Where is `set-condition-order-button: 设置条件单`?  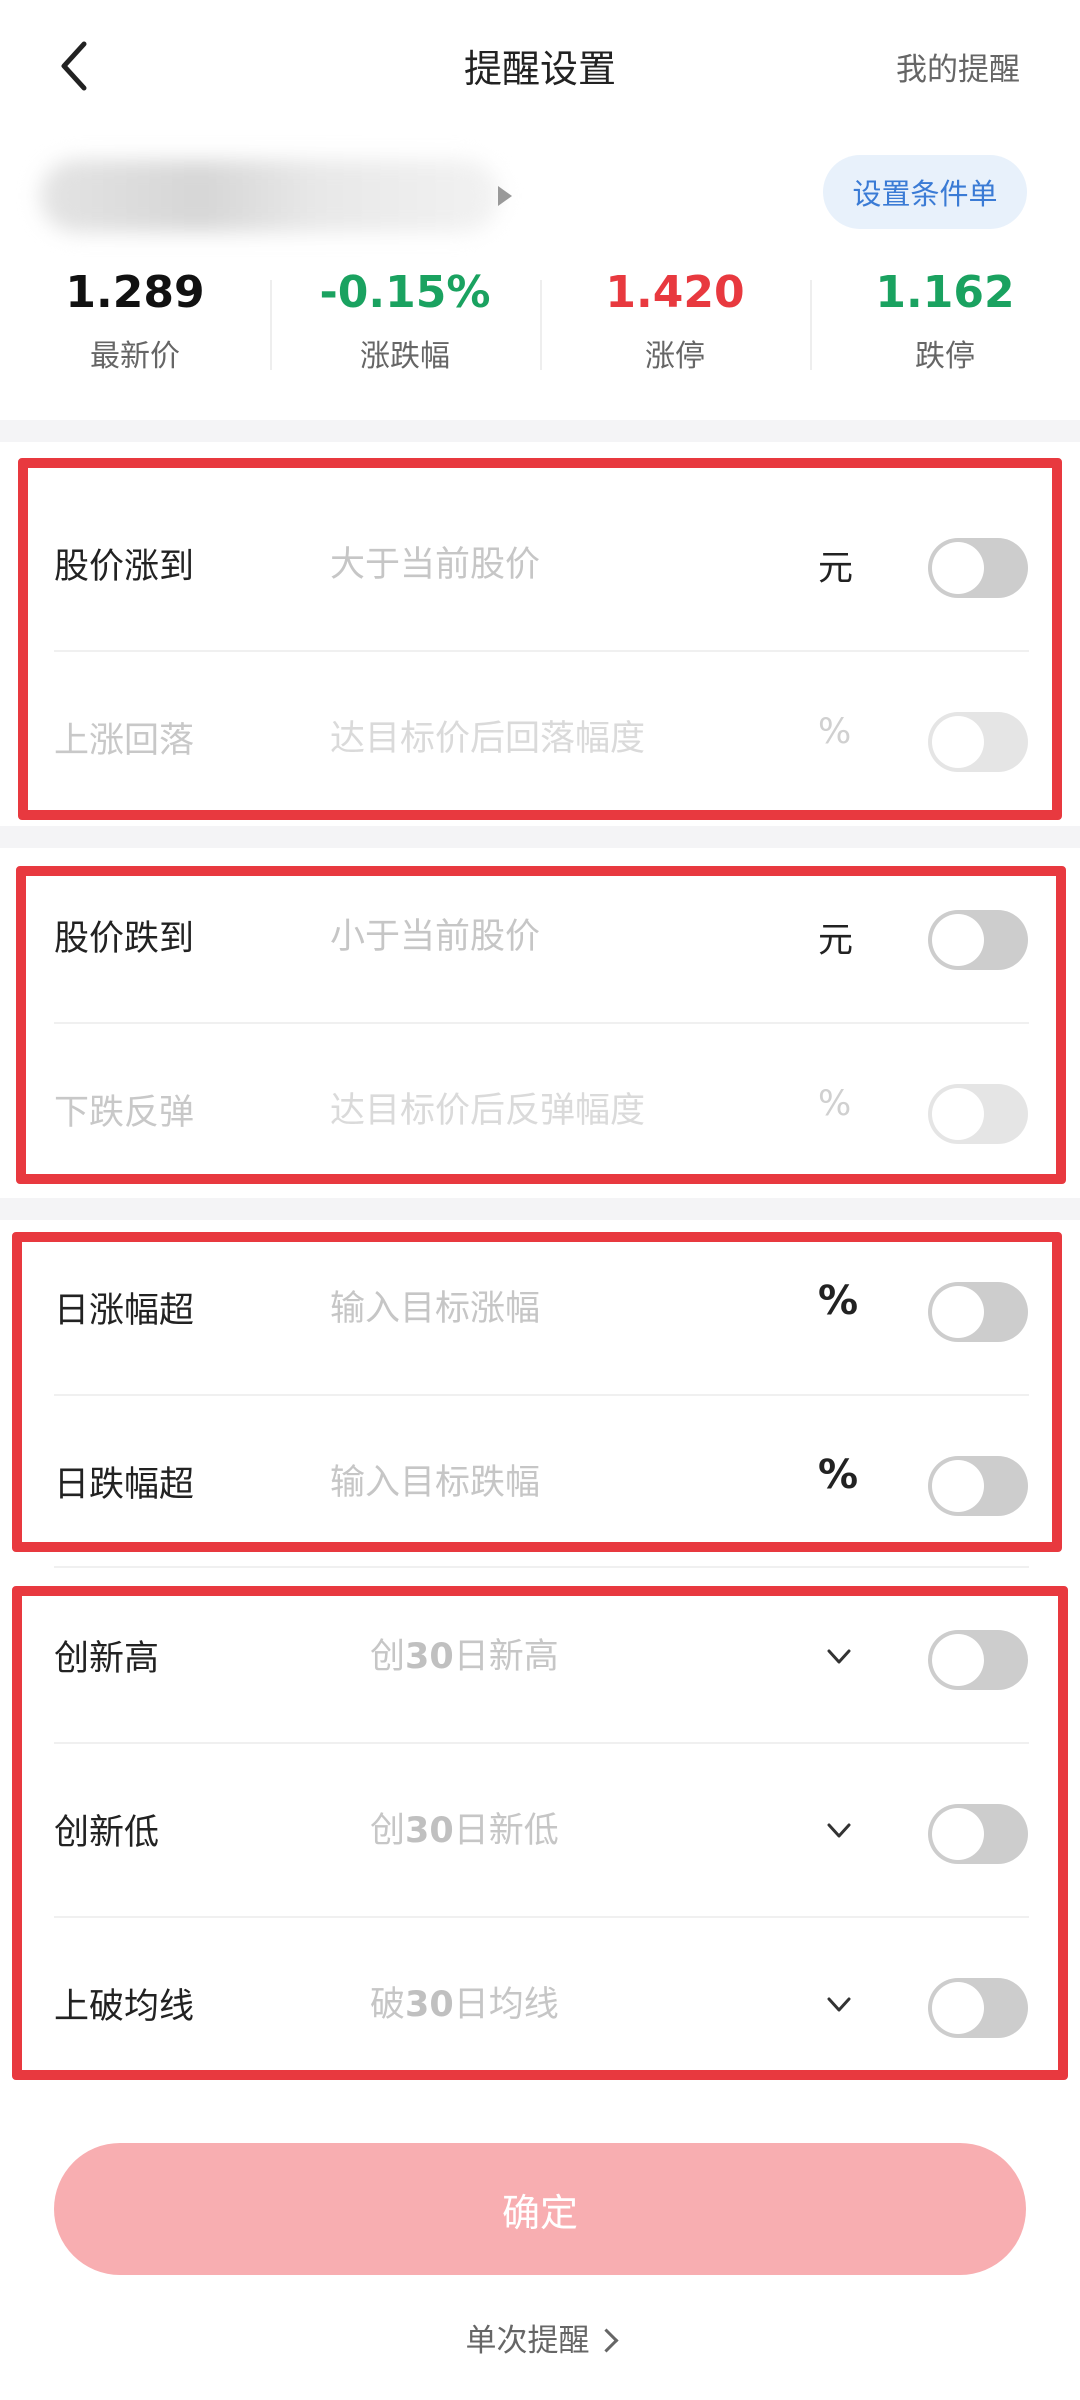
set-condition-order-button: 设置条件单 is located at coordinates (925, 192).